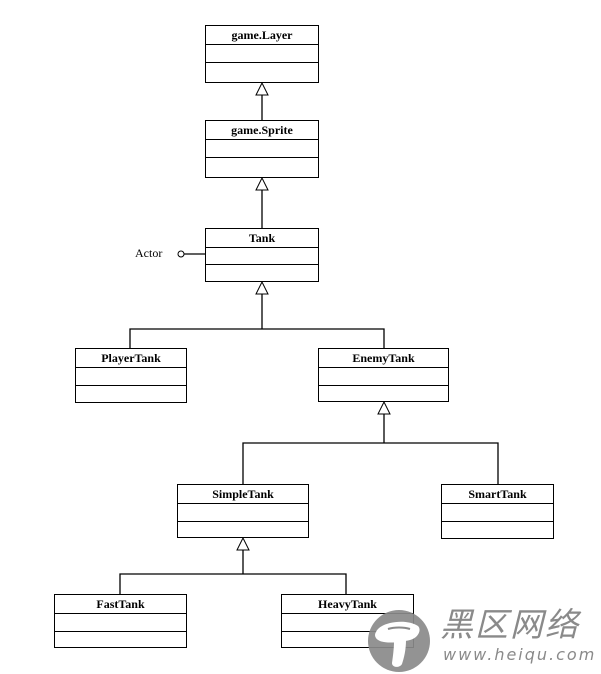 The height and width of the screenshot is (674, 601). I want to click on class-name: SmartTank, so click(497, 494).